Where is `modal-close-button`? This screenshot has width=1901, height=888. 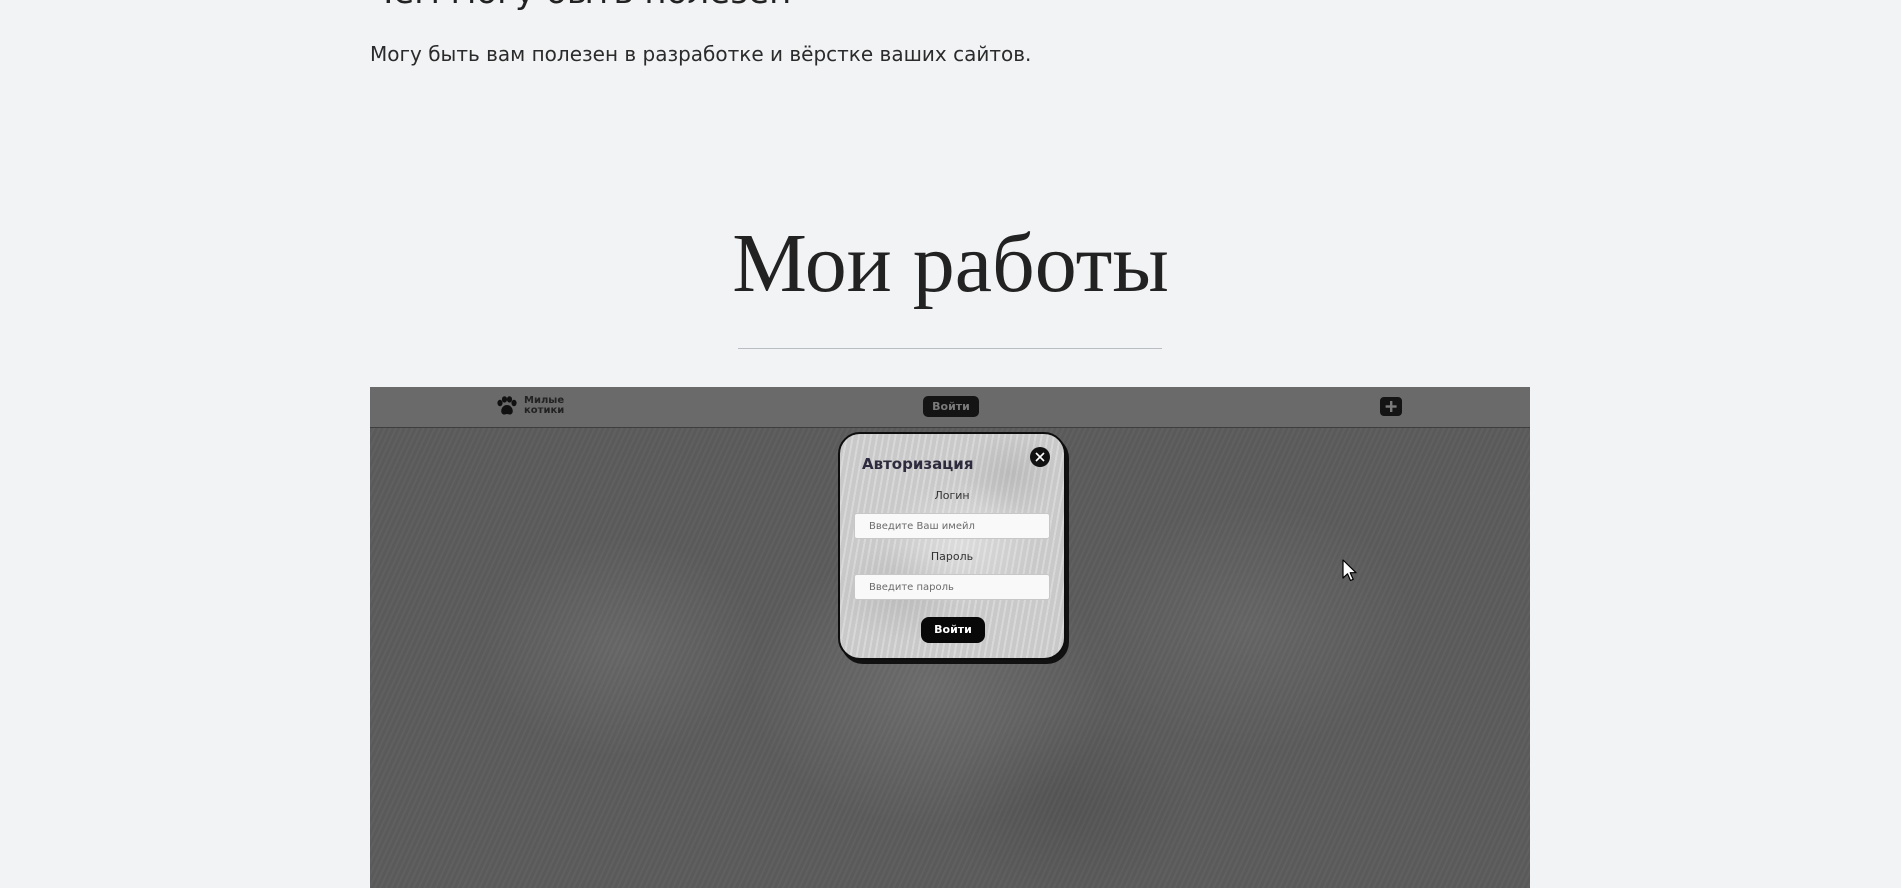 modal-close-button is located at coordinates (1040, 457).